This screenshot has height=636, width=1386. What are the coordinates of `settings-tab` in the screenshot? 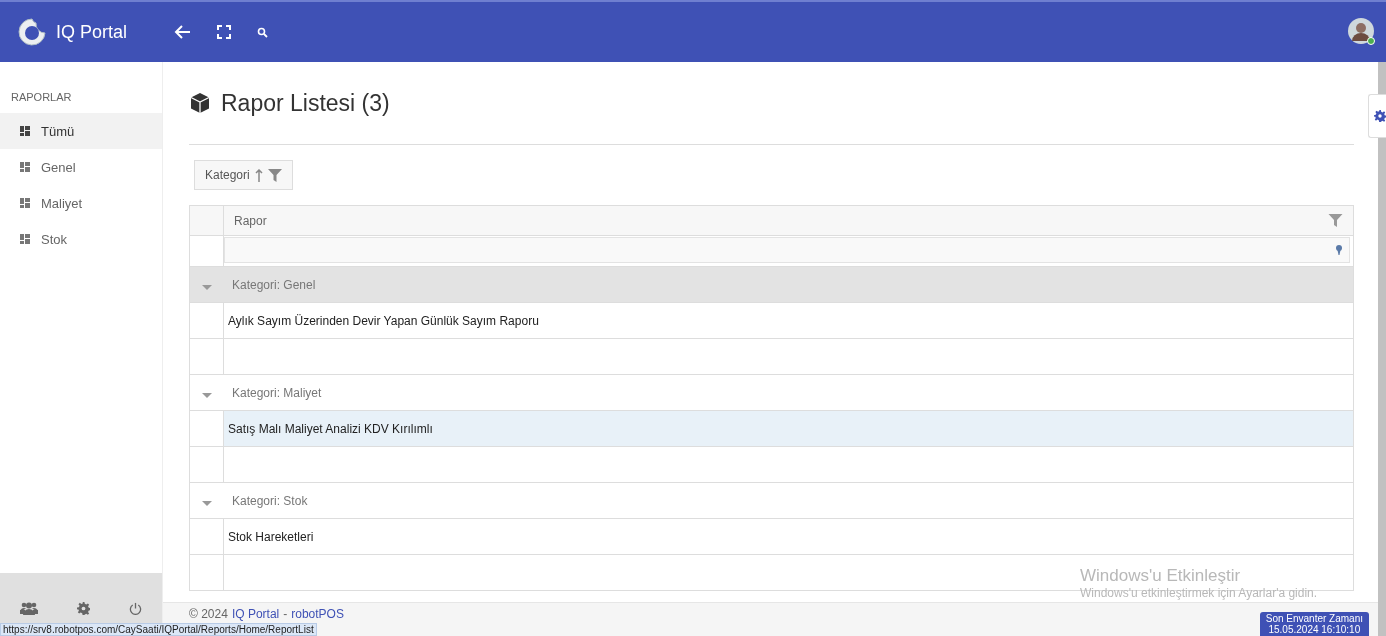 It's located at (1377, 116).